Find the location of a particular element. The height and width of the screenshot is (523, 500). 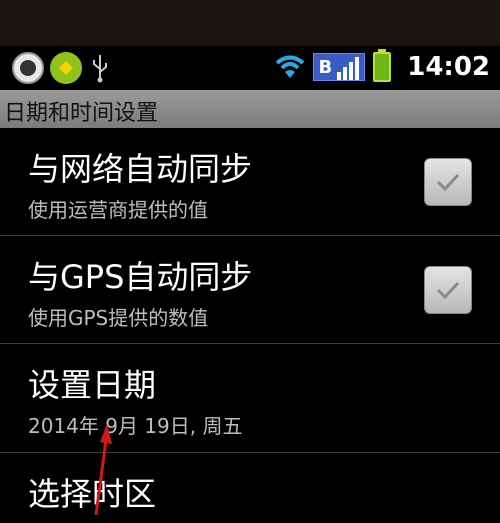

setting-title: 设置日期 is located at coordinates (92, 385).